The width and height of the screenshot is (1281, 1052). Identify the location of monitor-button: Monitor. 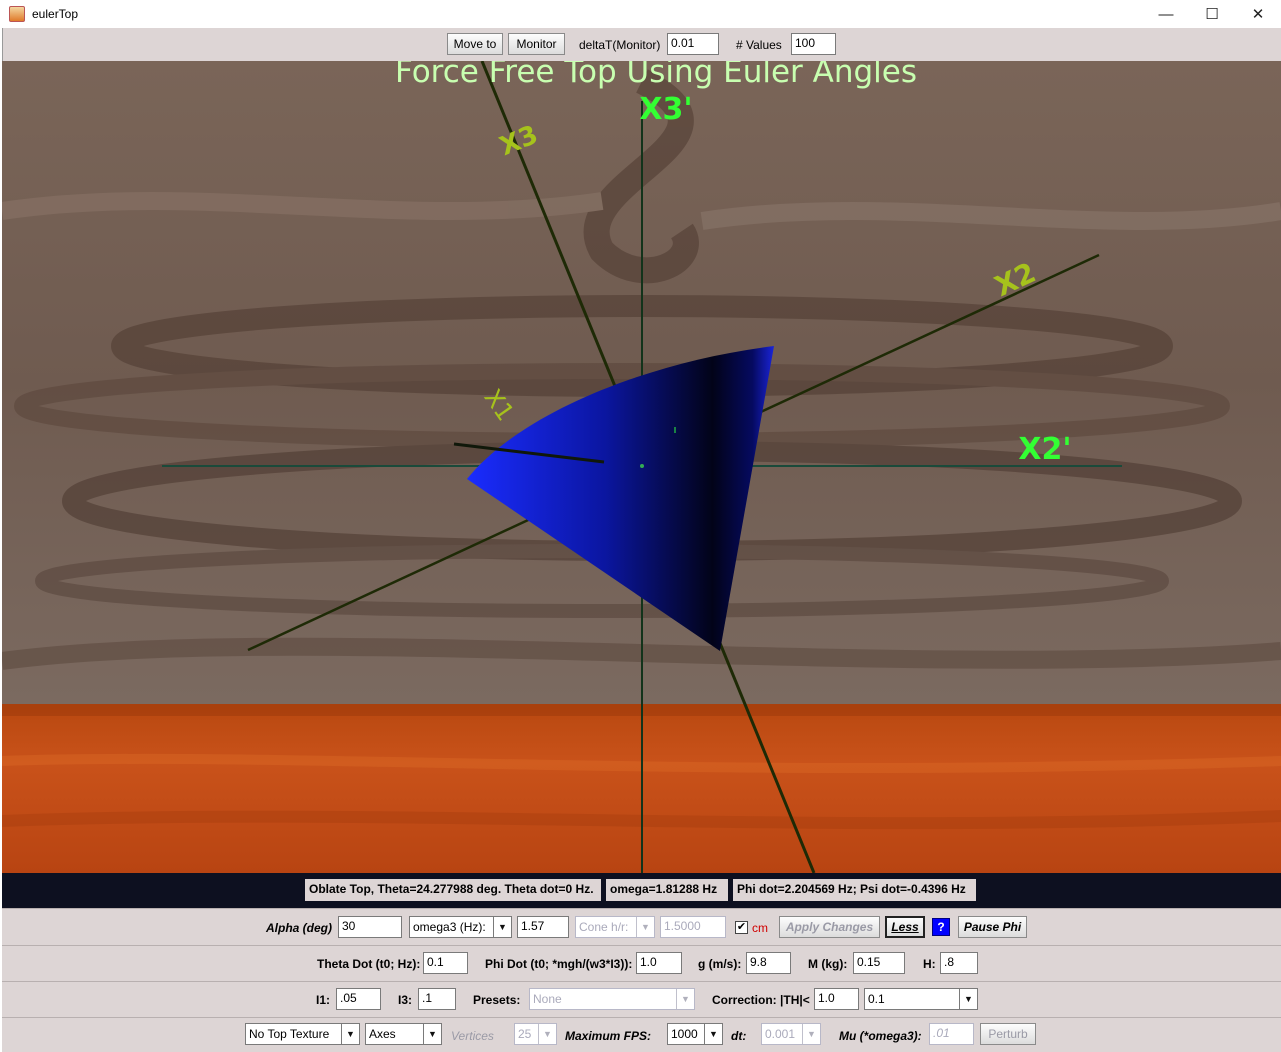
(536, 44).